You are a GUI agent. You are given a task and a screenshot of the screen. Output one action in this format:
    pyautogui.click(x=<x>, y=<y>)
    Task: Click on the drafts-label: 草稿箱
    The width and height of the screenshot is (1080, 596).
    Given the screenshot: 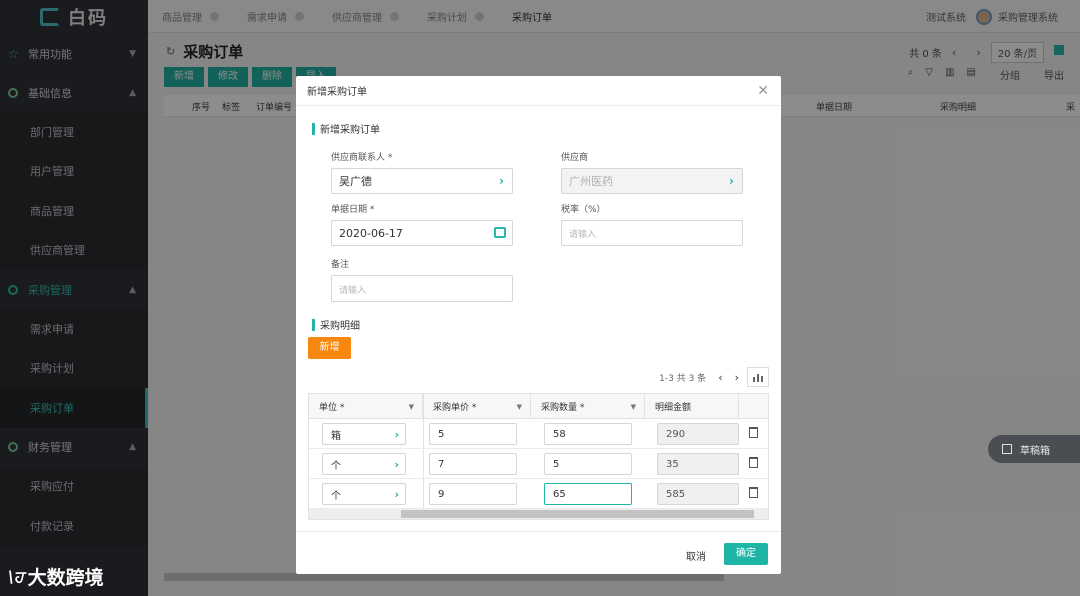 What is the action you would take?
    pyautogui.click(x=1035, y=451)
    